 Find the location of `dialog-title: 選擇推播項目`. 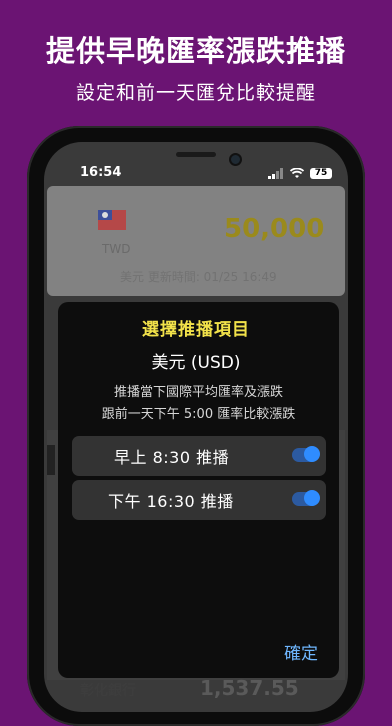

dialog-title: 選擇推播項目 is located at coordinates (196, 330).